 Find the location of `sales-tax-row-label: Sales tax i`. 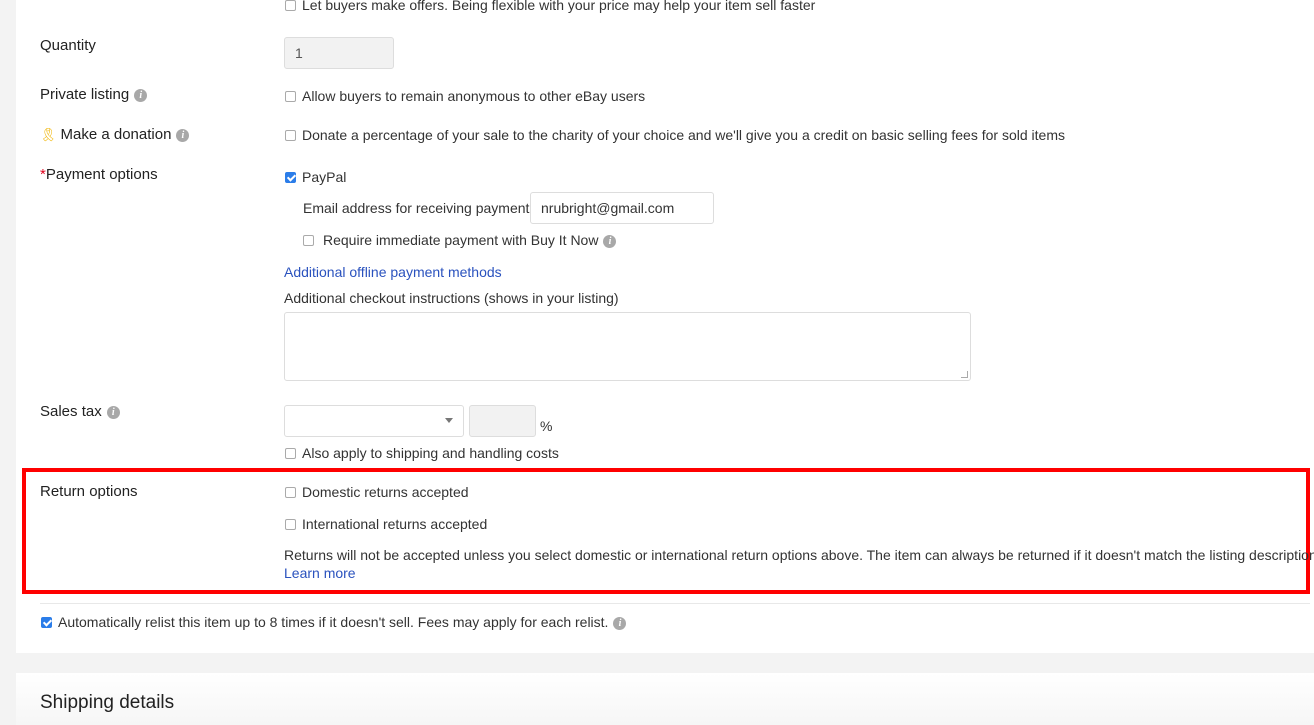

sales-tax-row-label: Sales tax i is located at coordinates (80, 411).